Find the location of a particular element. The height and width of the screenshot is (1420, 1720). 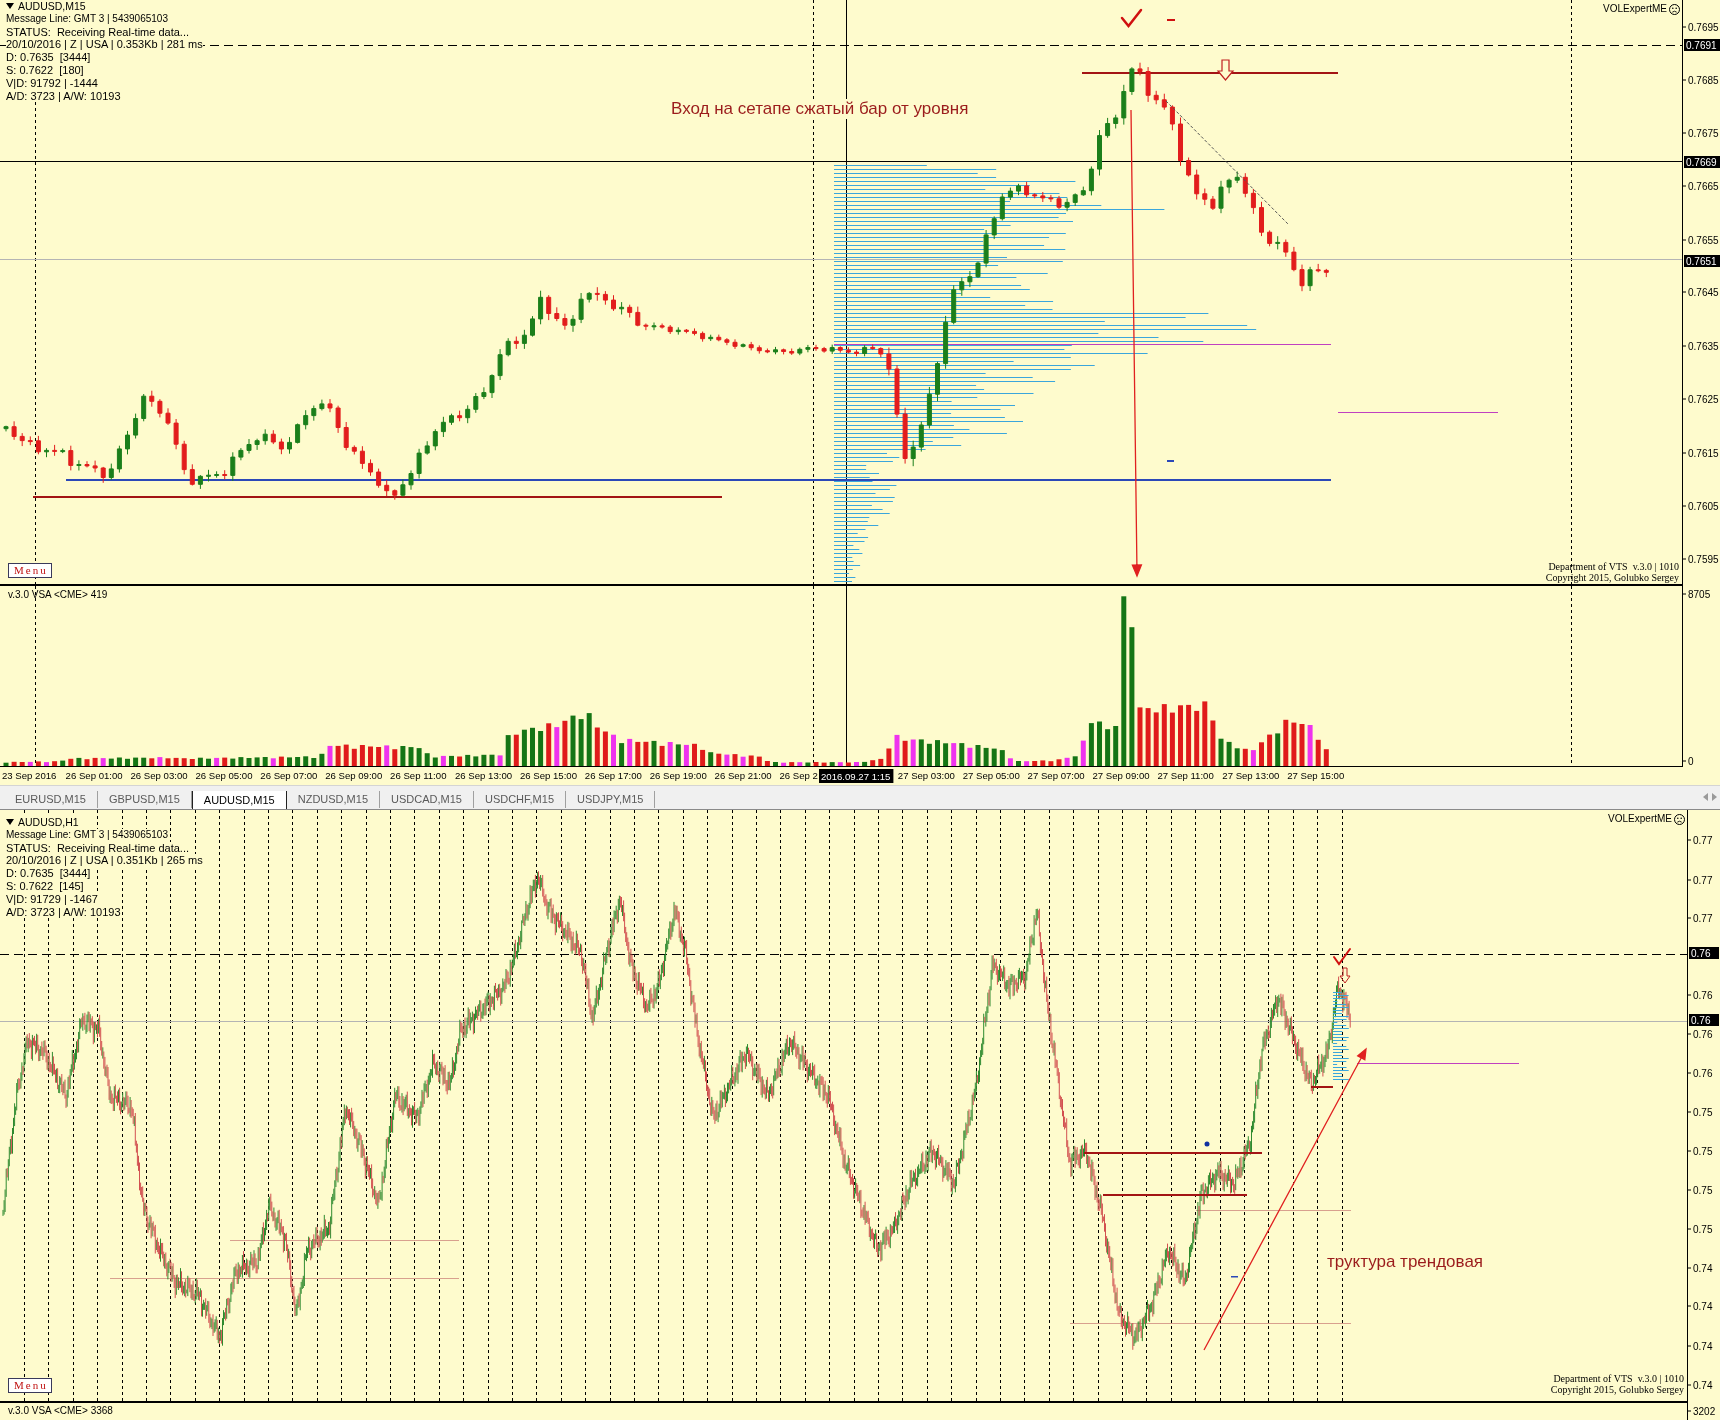

price-axis-label: 0.7635 is located at coordinates (1703, 346).